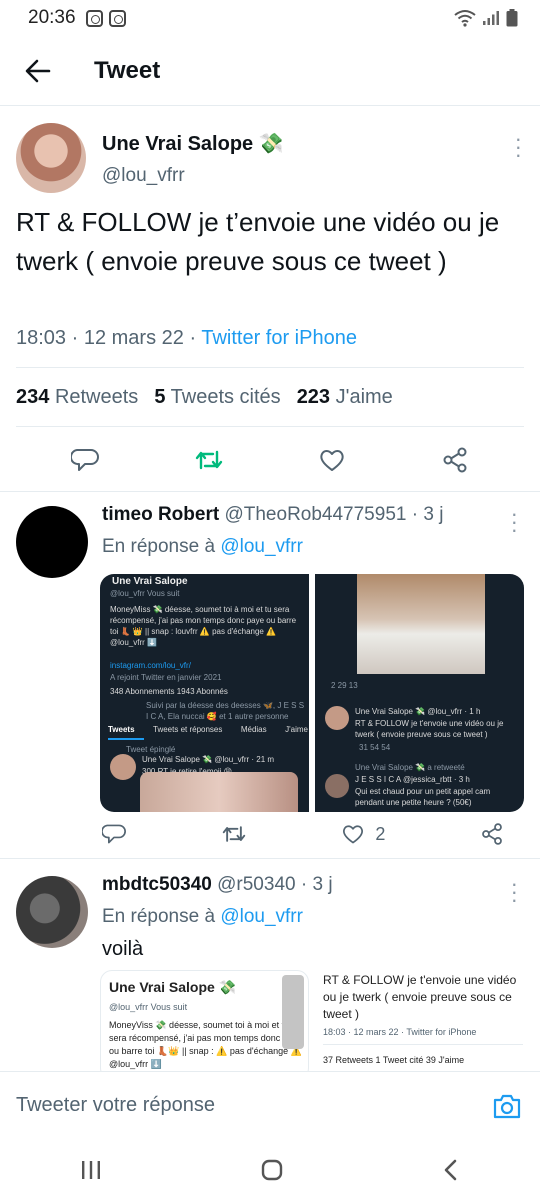  I want to click on media-text-counts: 2 29 13, so click(344, 685).